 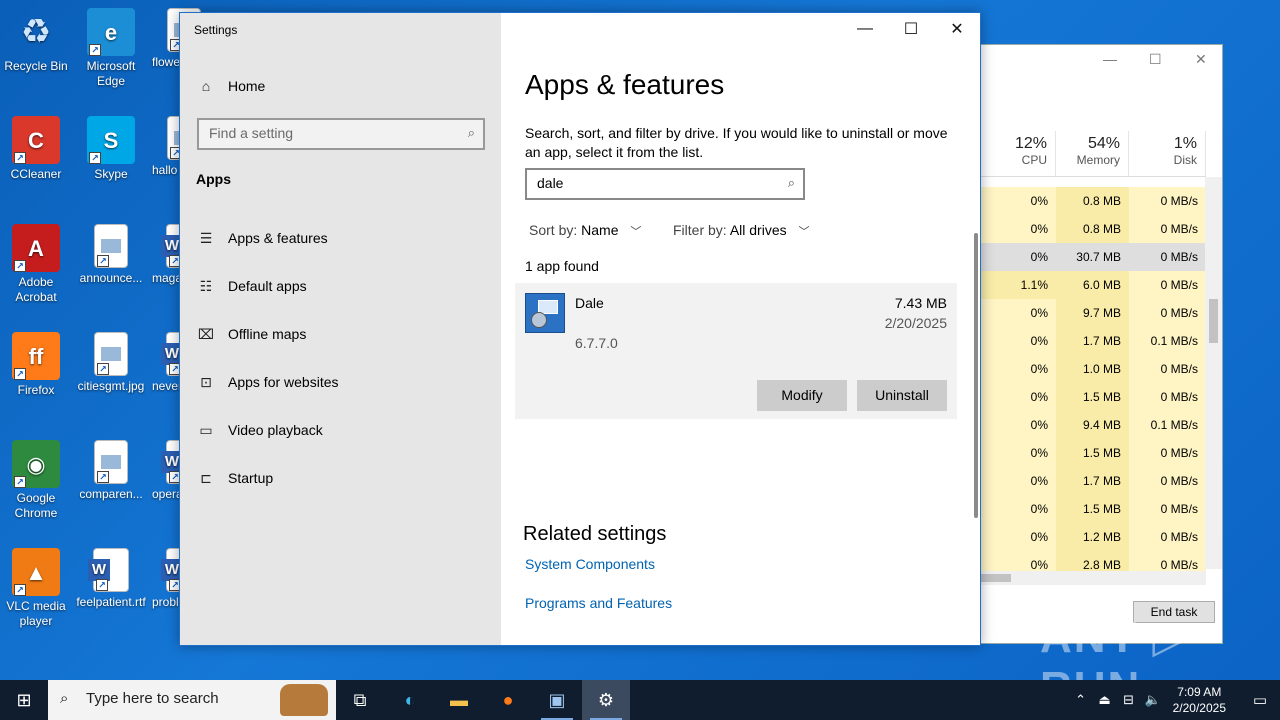 What do you see at coordinates (231, 86) in the screenshot?
I see `sidebar-item-home: ⌂ Home` at bounding box center [231, 86].